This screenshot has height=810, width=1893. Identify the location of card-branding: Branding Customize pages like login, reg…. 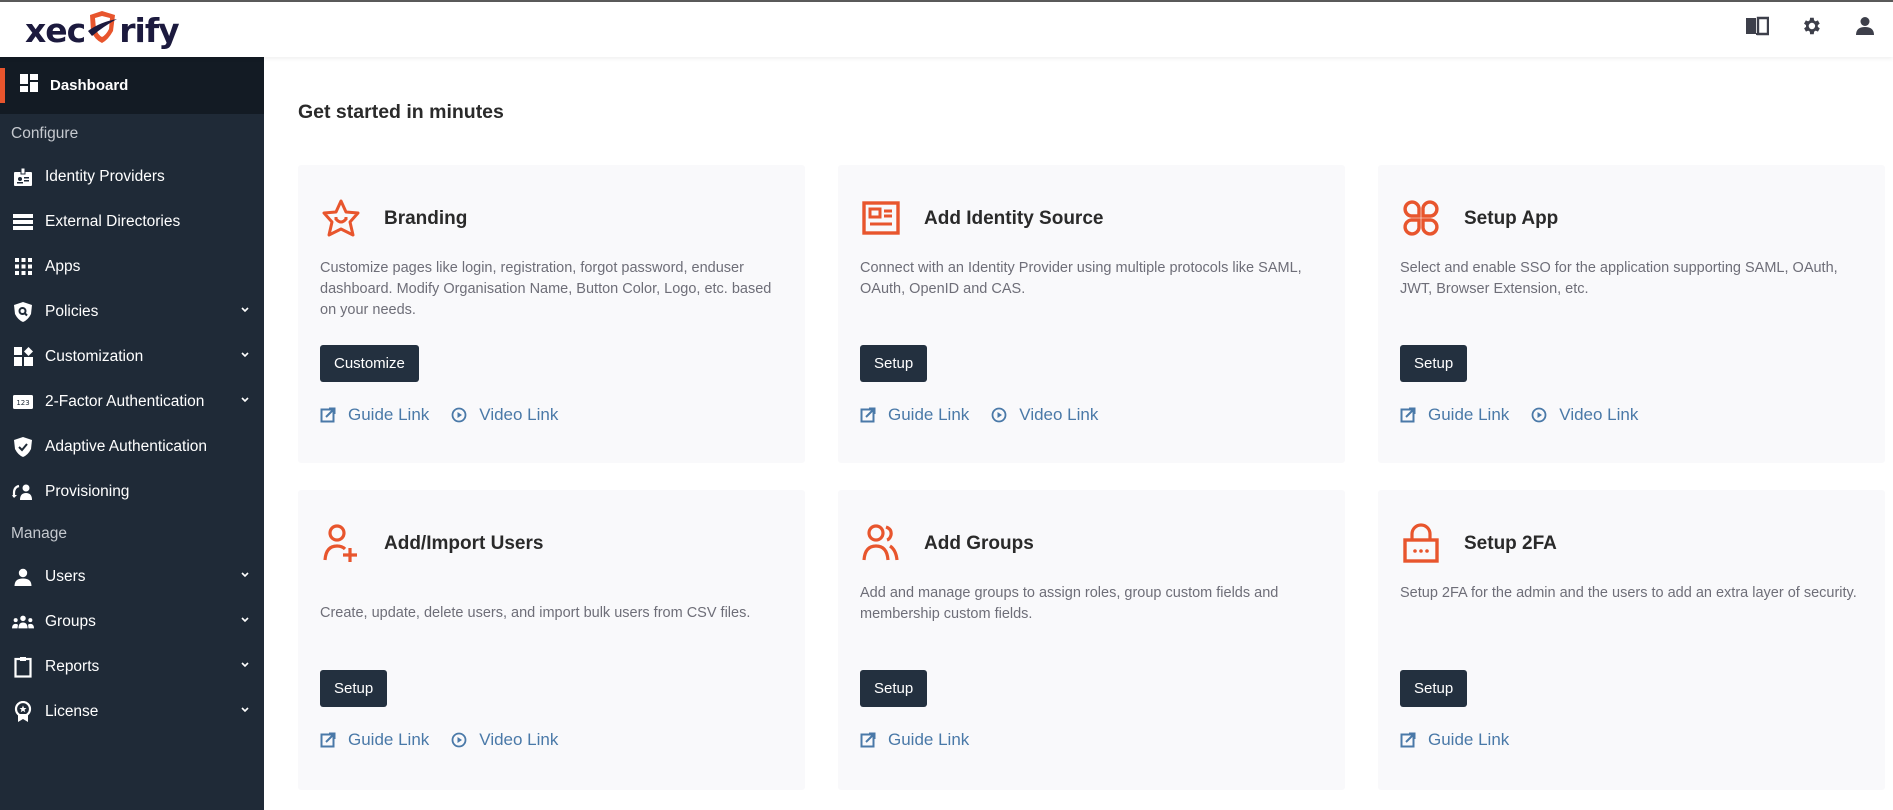
(551, 314).